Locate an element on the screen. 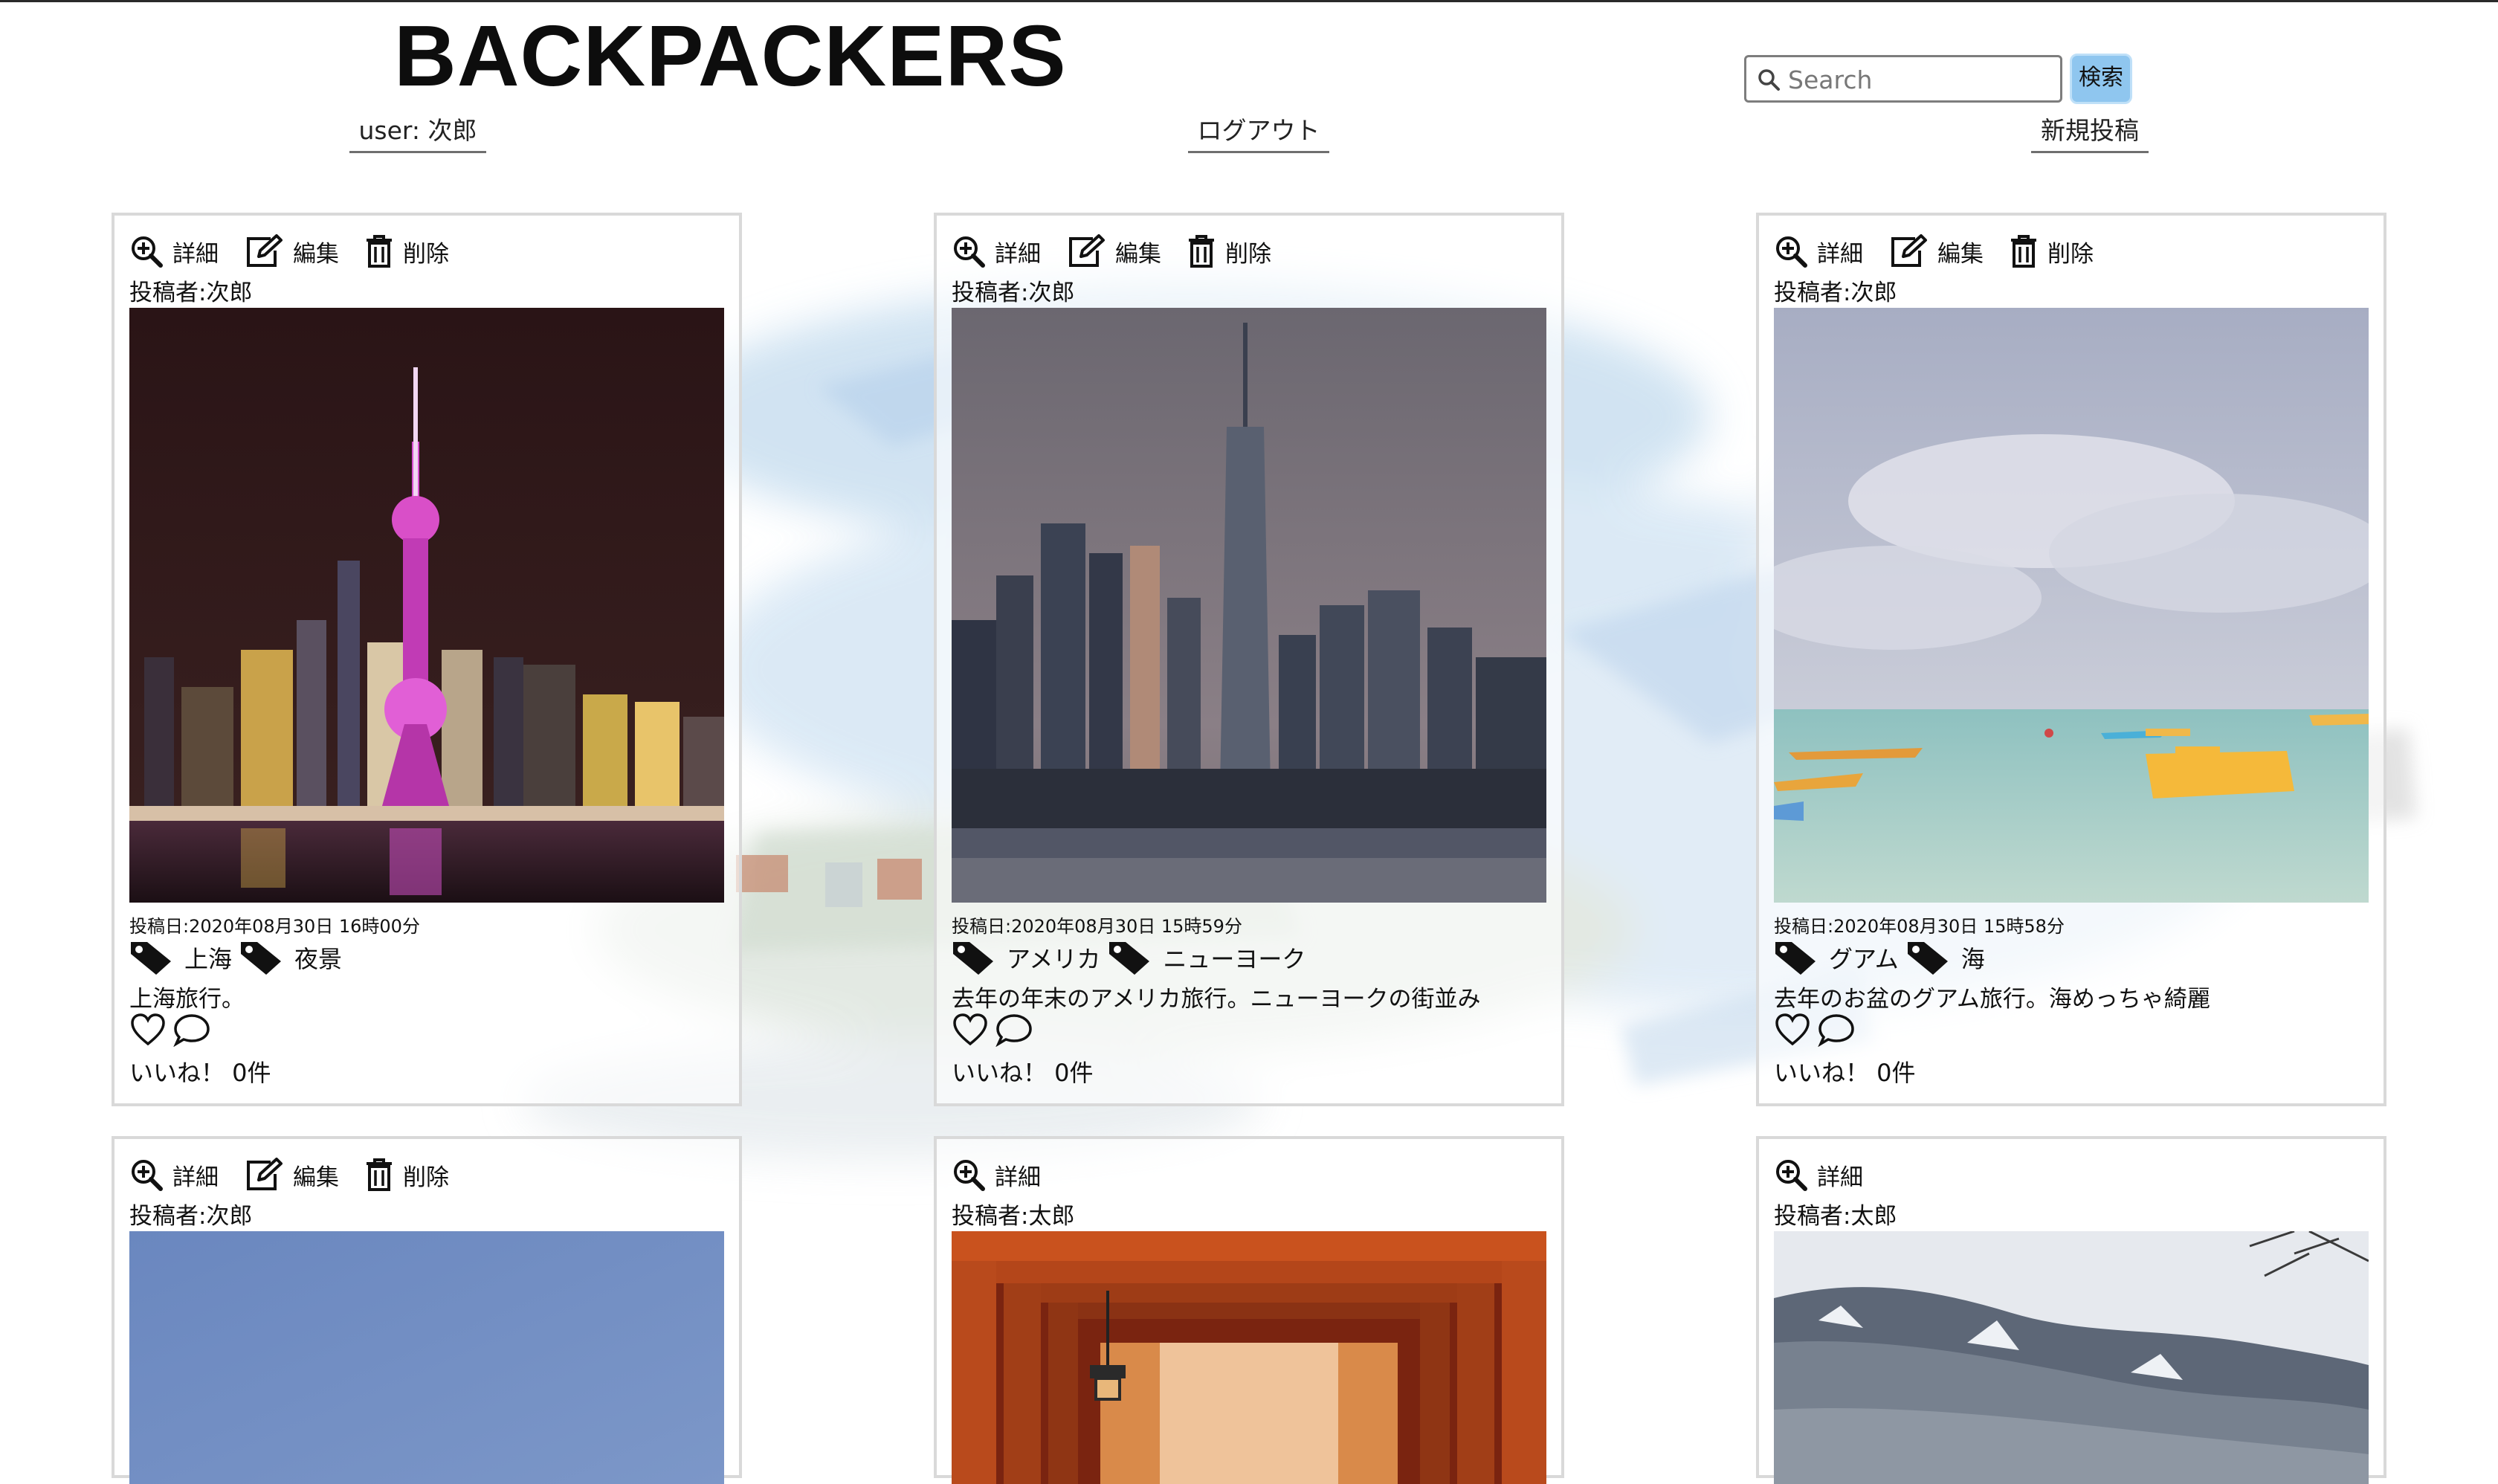 The height and width of the screenshot is (1484, 2498). tag-label: グアム is located at coordinates (1864, 959).